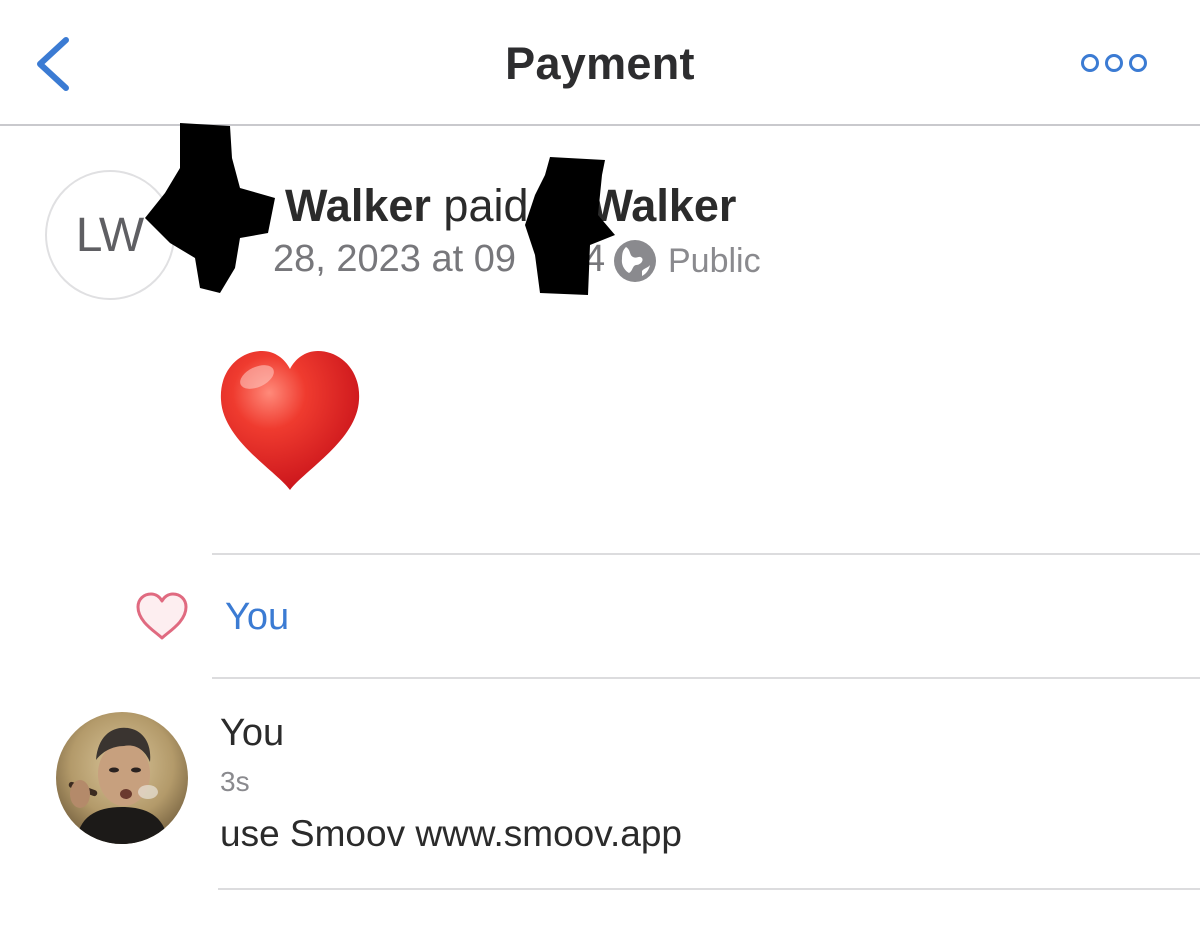  I want to click on audience-indicator: Public, so click(686, 261).